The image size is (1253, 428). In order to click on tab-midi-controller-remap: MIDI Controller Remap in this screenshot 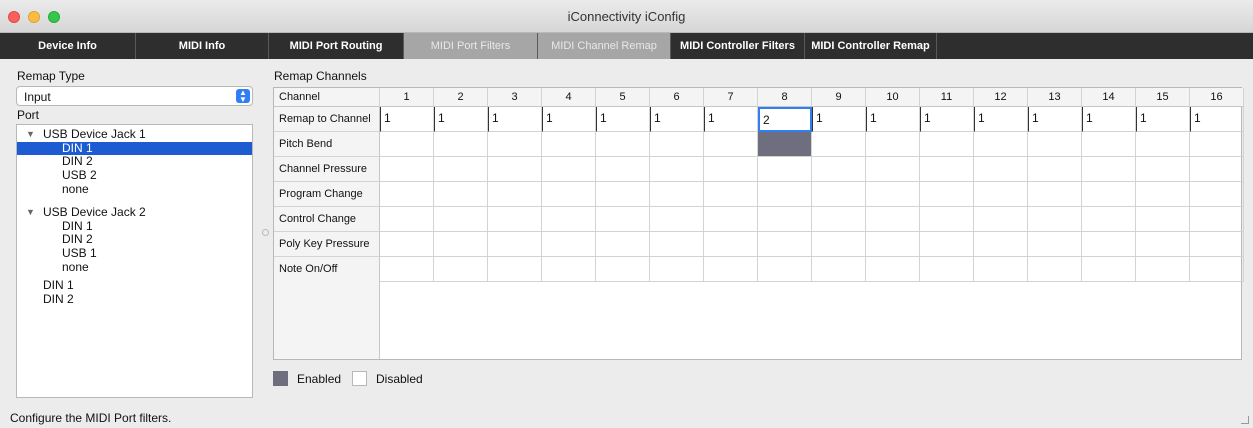, I will do `click(871, 46)`.